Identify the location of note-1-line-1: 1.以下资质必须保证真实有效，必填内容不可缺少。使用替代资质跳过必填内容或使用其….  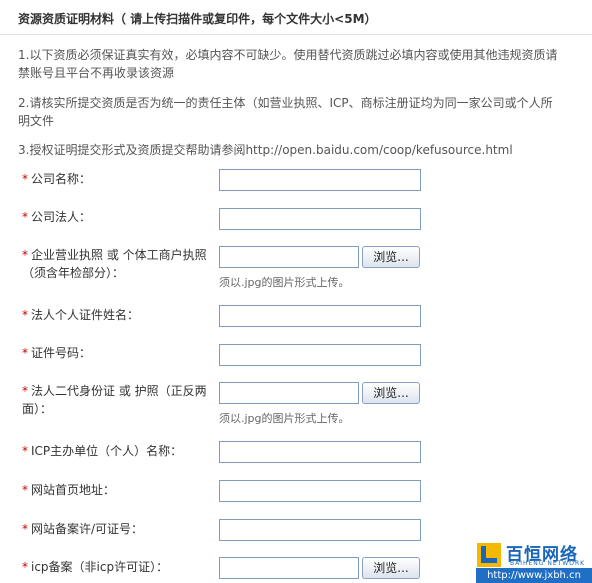
(288, 55).